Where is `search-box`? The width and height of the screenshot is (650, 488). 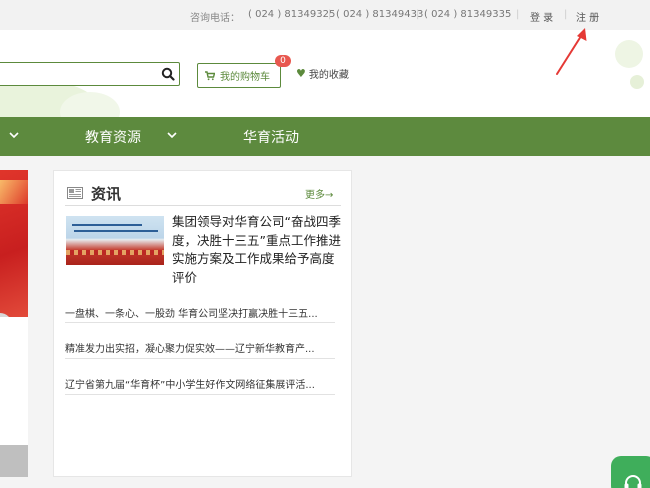 search-box is located at coordinates (90, 74).